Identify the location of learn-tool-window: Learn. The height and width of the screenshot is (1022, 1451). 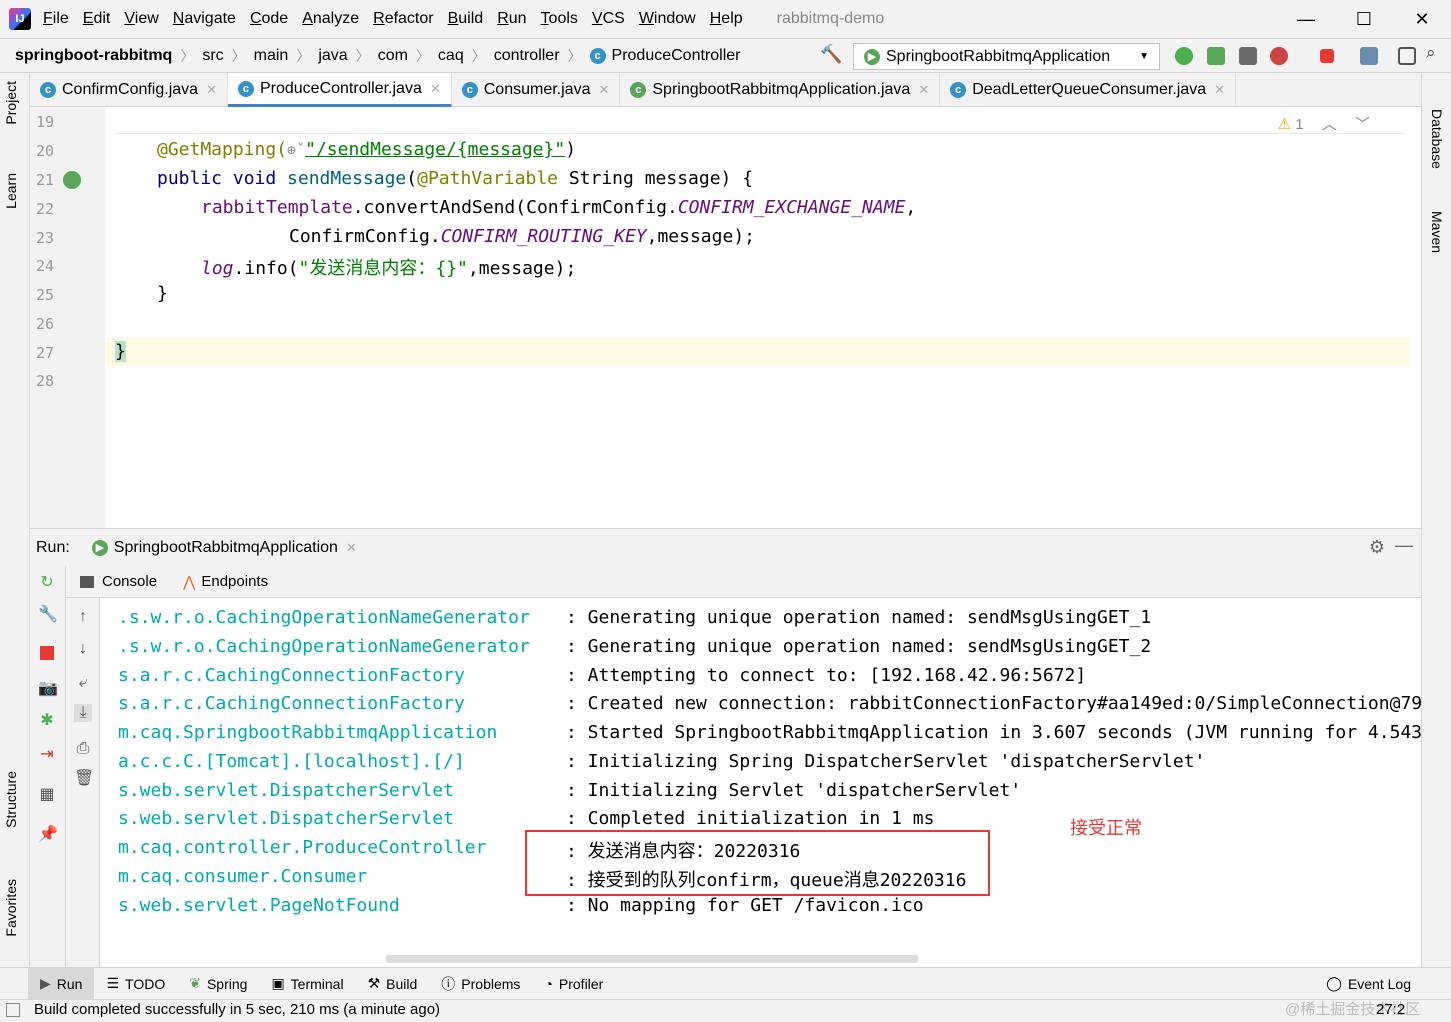
(11, 191).